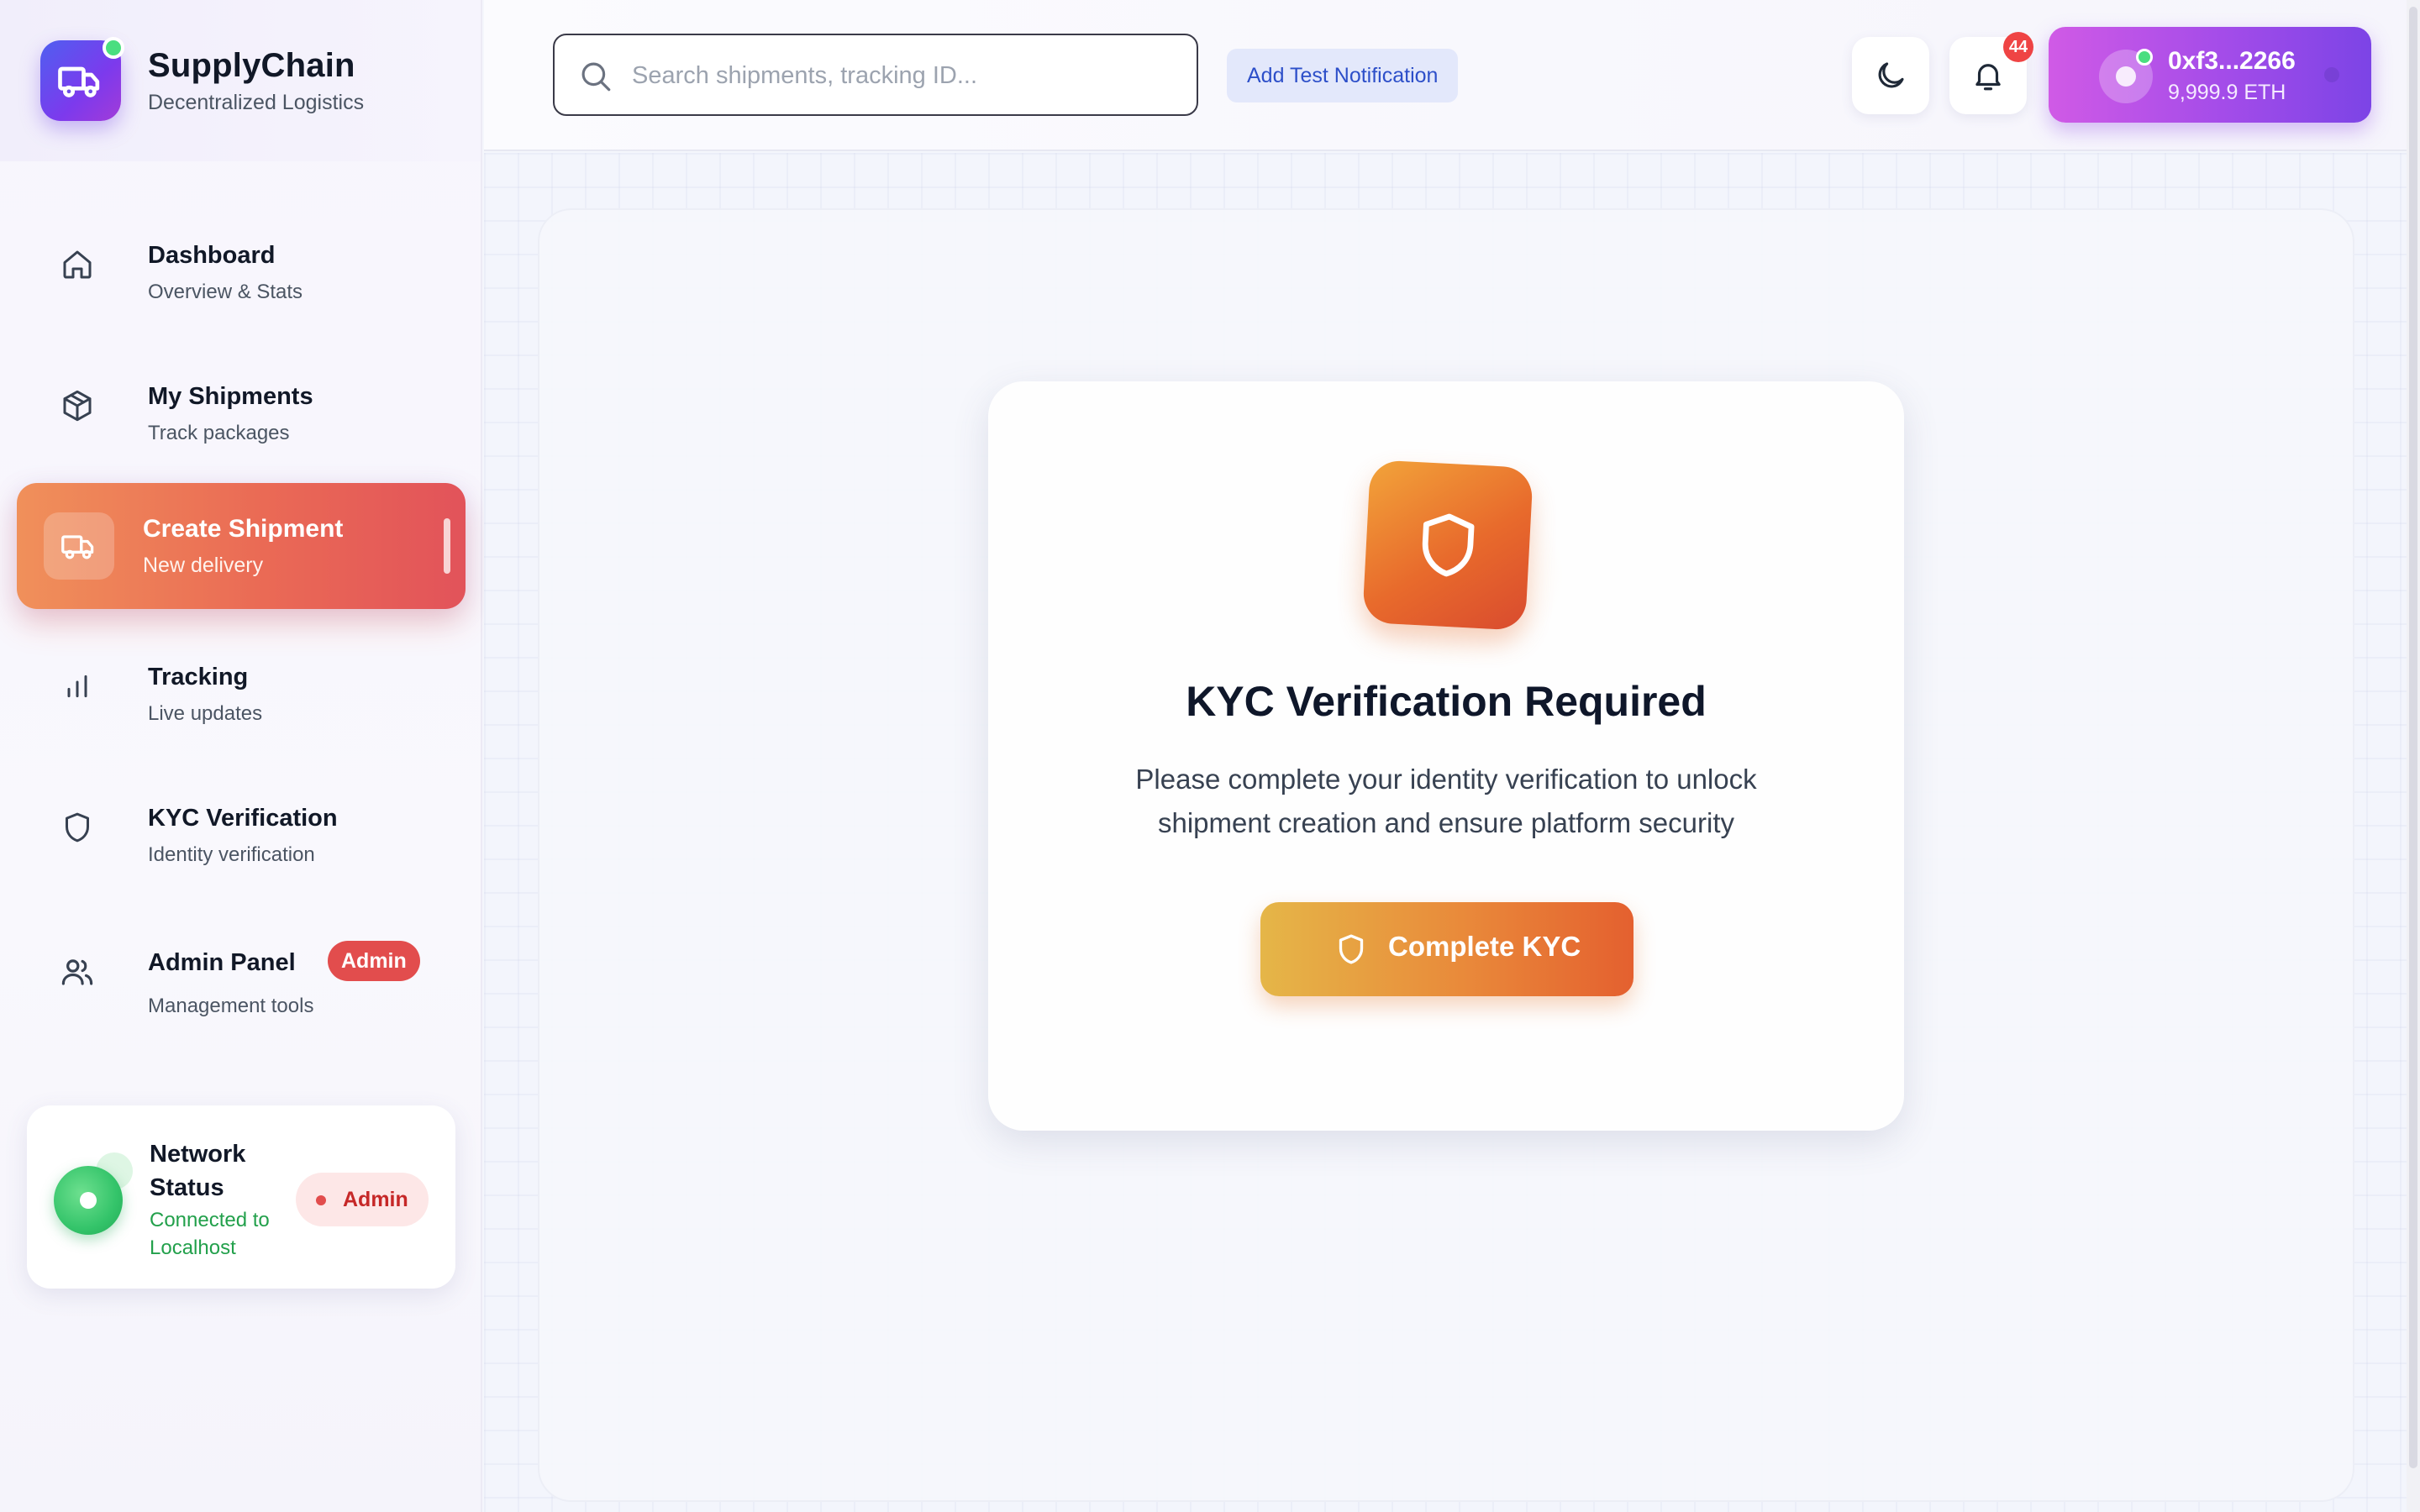 The image size is (2420, 1512). I want to click on sidebar-item-subtitle: Management tools, so click(231, 1006).